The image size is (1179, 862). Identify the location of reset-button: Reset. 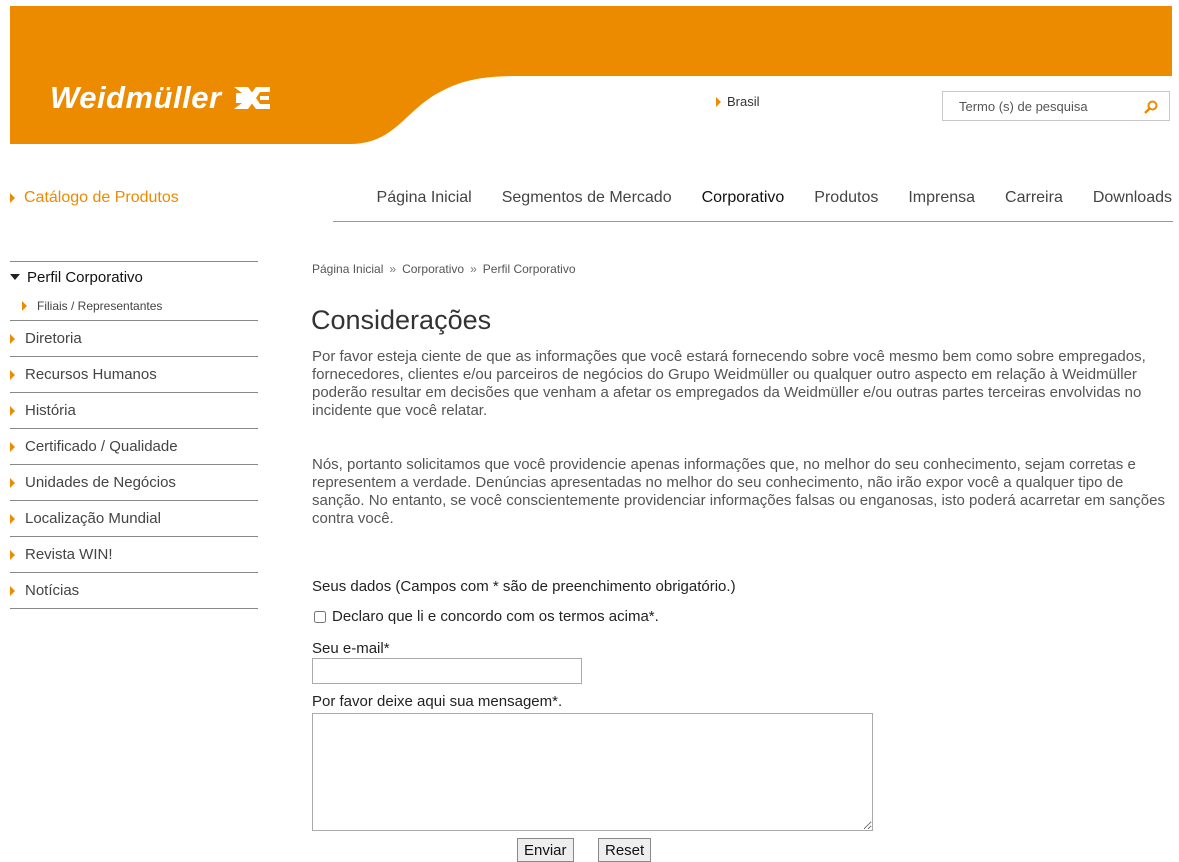
(625, 850).